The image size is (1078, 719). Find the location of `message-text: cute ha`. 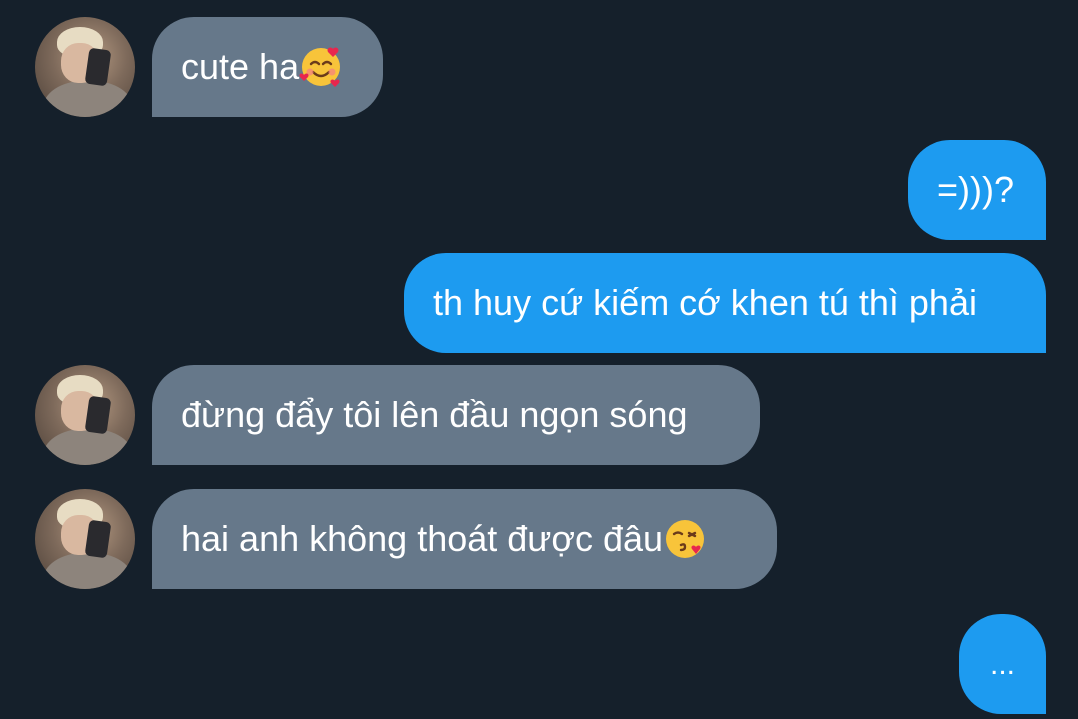

message-text: cute ha is located at coordinates (240, 66).